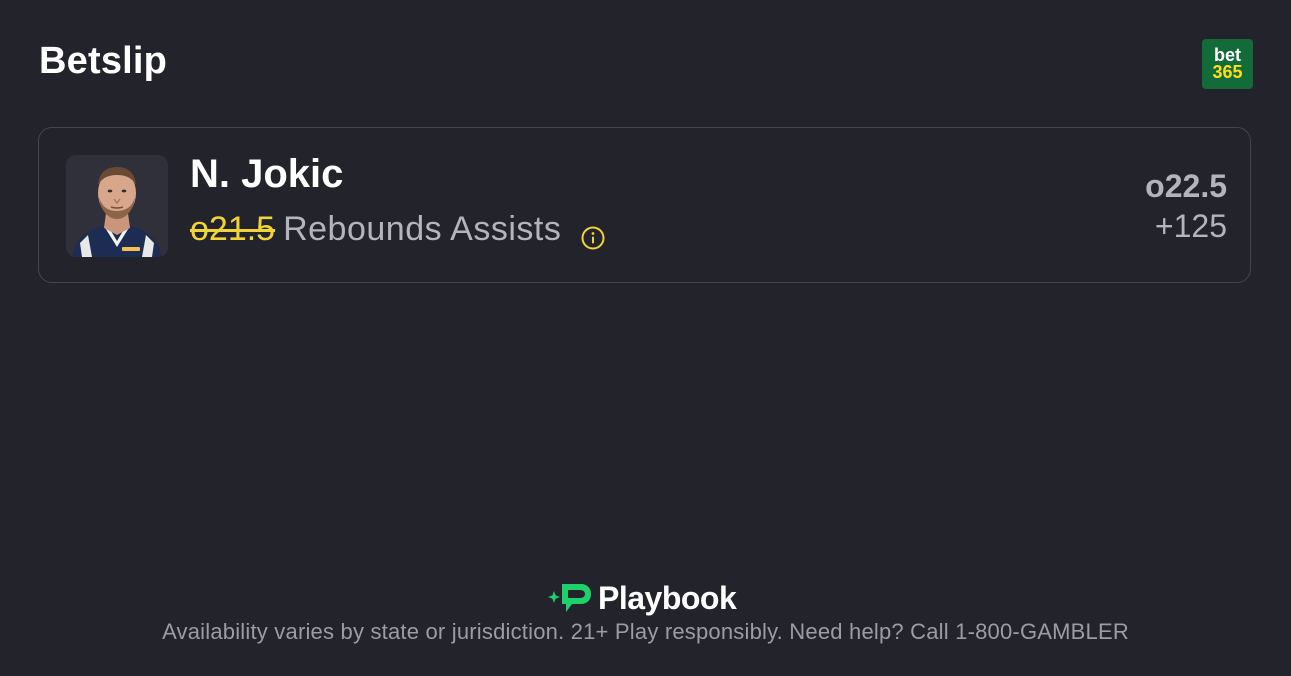 The width and height of the screenshot is (1291, 676). What do you see at coordinates (422, 229) in the screenshot?
I see `market-label: Rebounds Assists` at bounding box center [422, 229].